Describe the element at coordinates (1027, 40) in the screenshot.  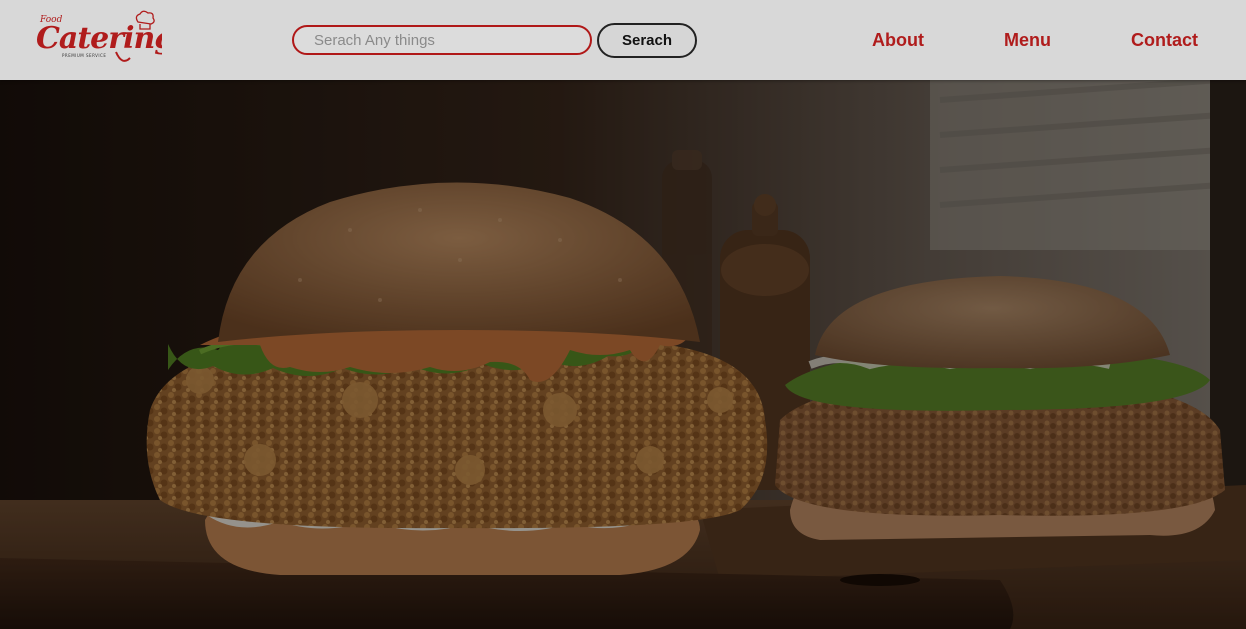
I see `nav-link-menu: Menu` at that location.